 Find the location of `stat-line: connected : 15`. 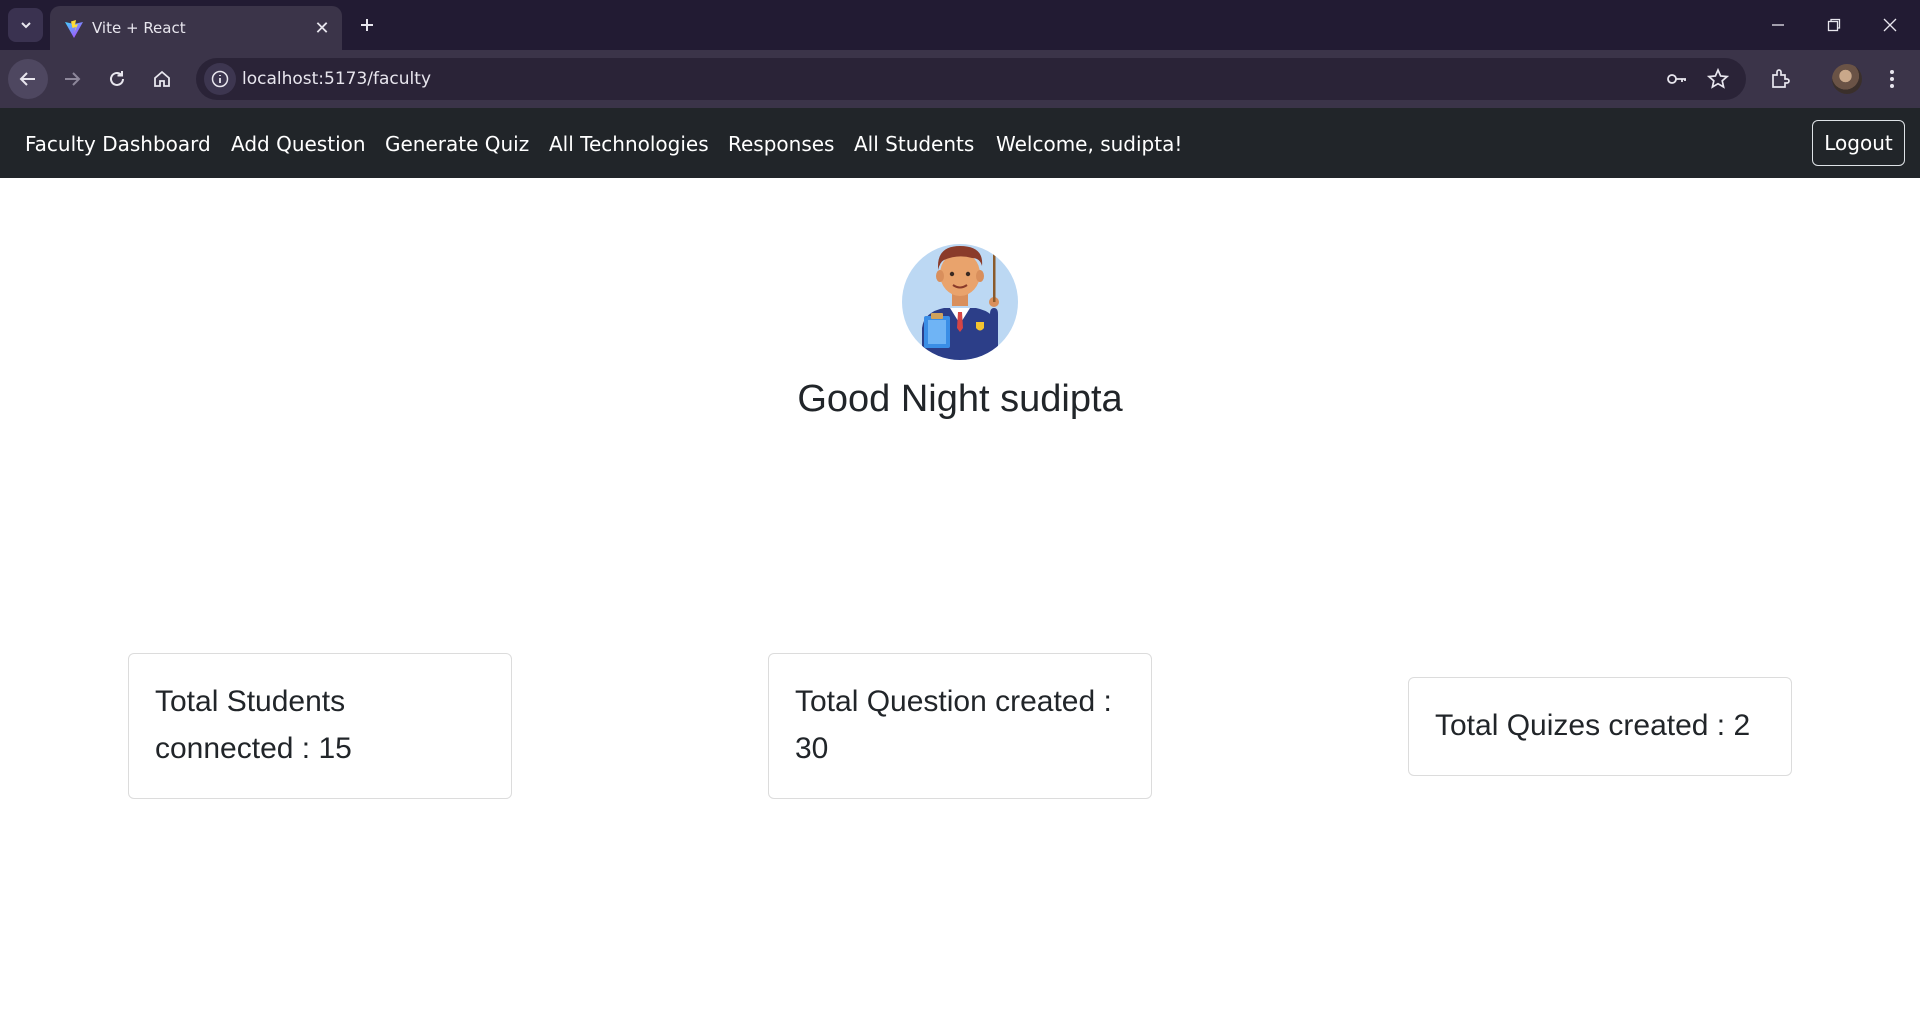

stat-line: connected : 15 is located at coordinates (253, 748).